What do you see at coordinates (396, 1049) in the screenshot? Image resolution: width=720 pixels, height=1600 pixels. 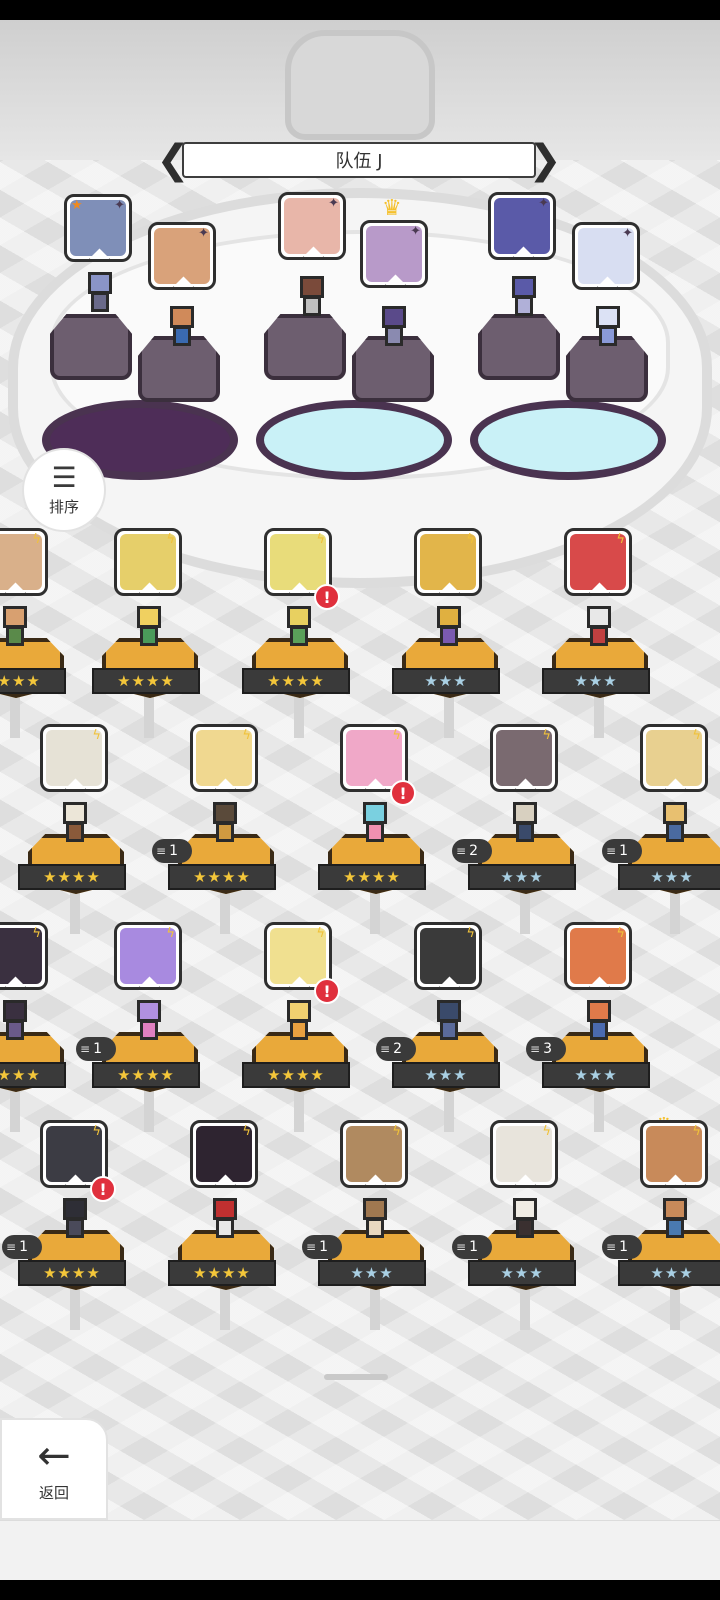 I see `level-badge: ≡ 2` at bounding box center [396, 1049].